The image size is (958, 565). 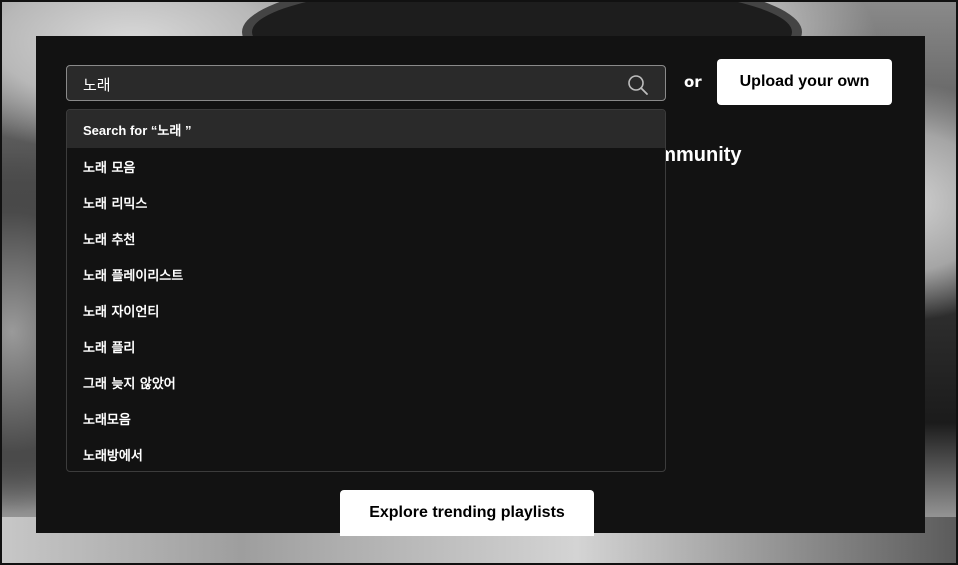 What do you see at coordinates (467, 513) in the screenshot?
I see `explore-trending-playlists-button: Explore trending playlists` at bounding box center [467, 513].